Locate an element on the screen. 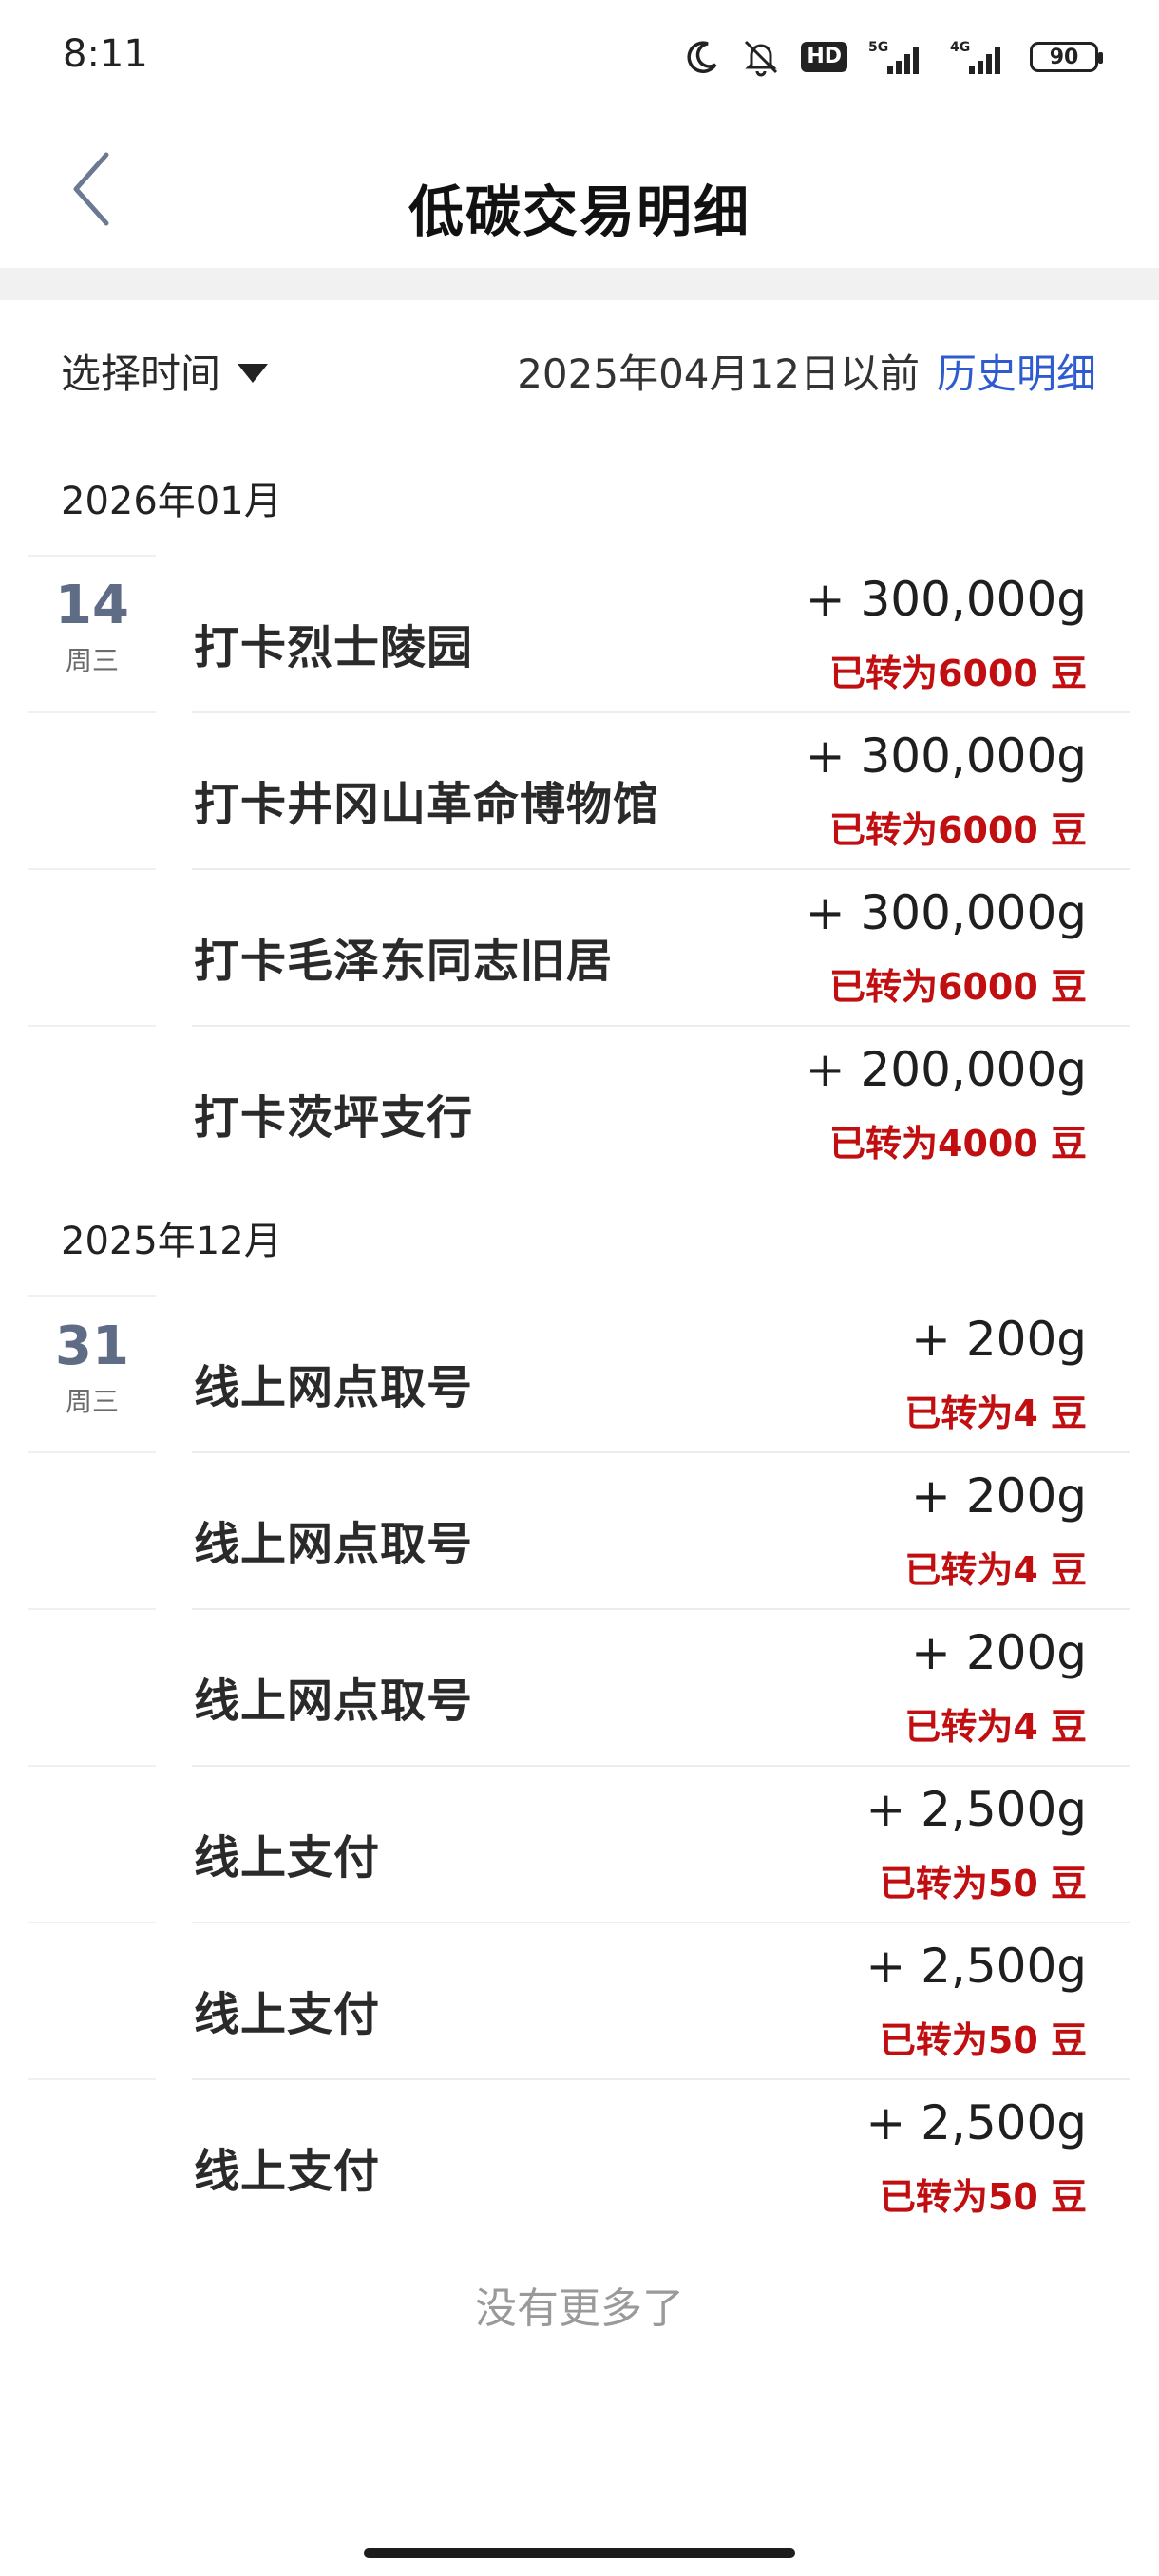  status-bar: 8:11 HD 5G 4G 90 is located at coordinates (579, 57).